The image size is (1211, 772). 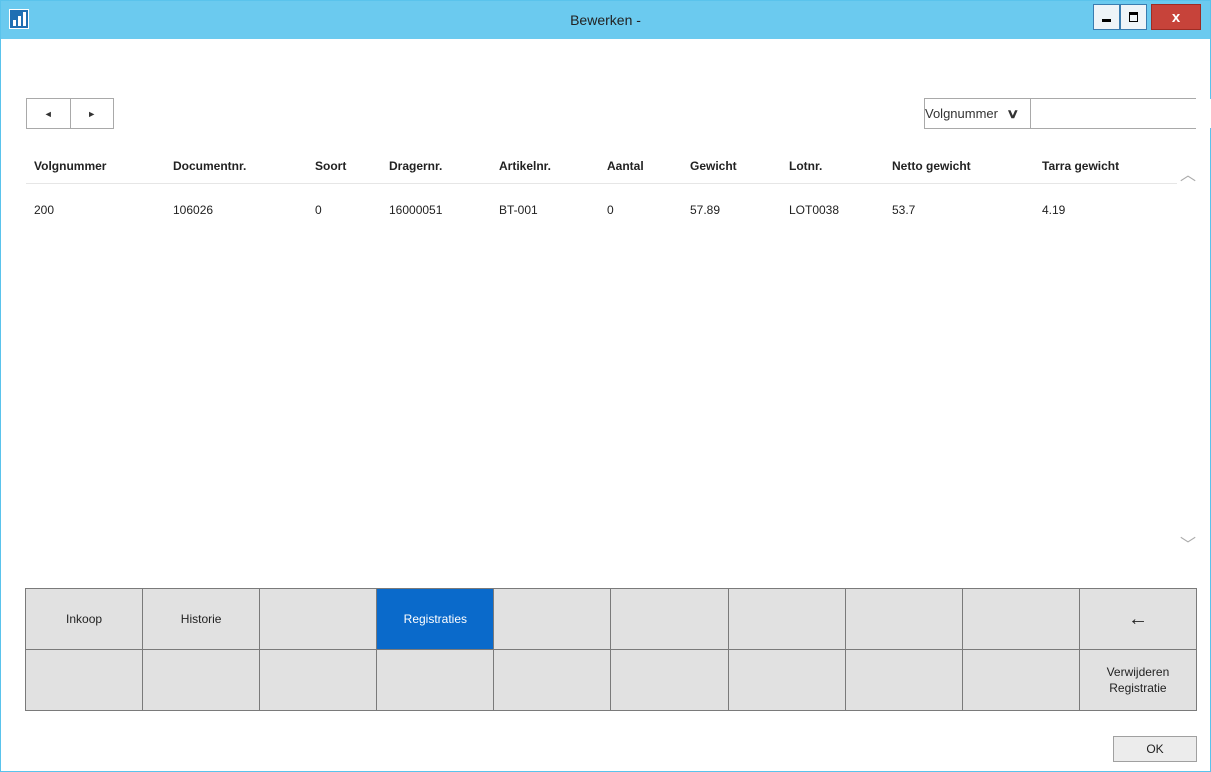 I want to click on cell-tarra-gewicht: 4.19, so click(x=1054, y=210).